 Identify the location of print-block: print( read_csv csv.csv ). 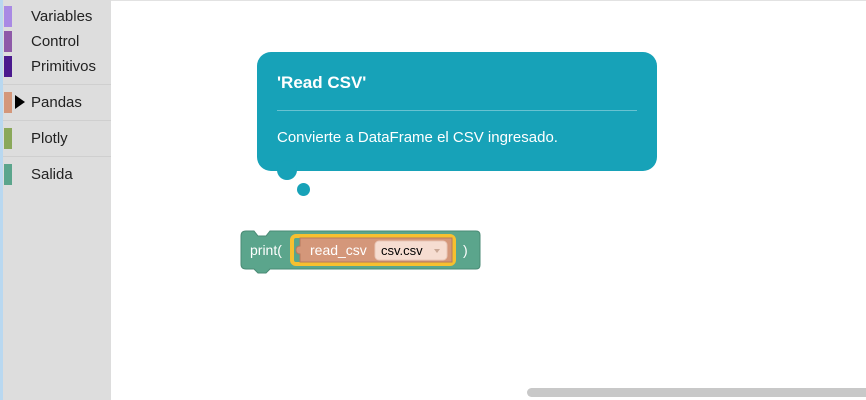
(361, 251).